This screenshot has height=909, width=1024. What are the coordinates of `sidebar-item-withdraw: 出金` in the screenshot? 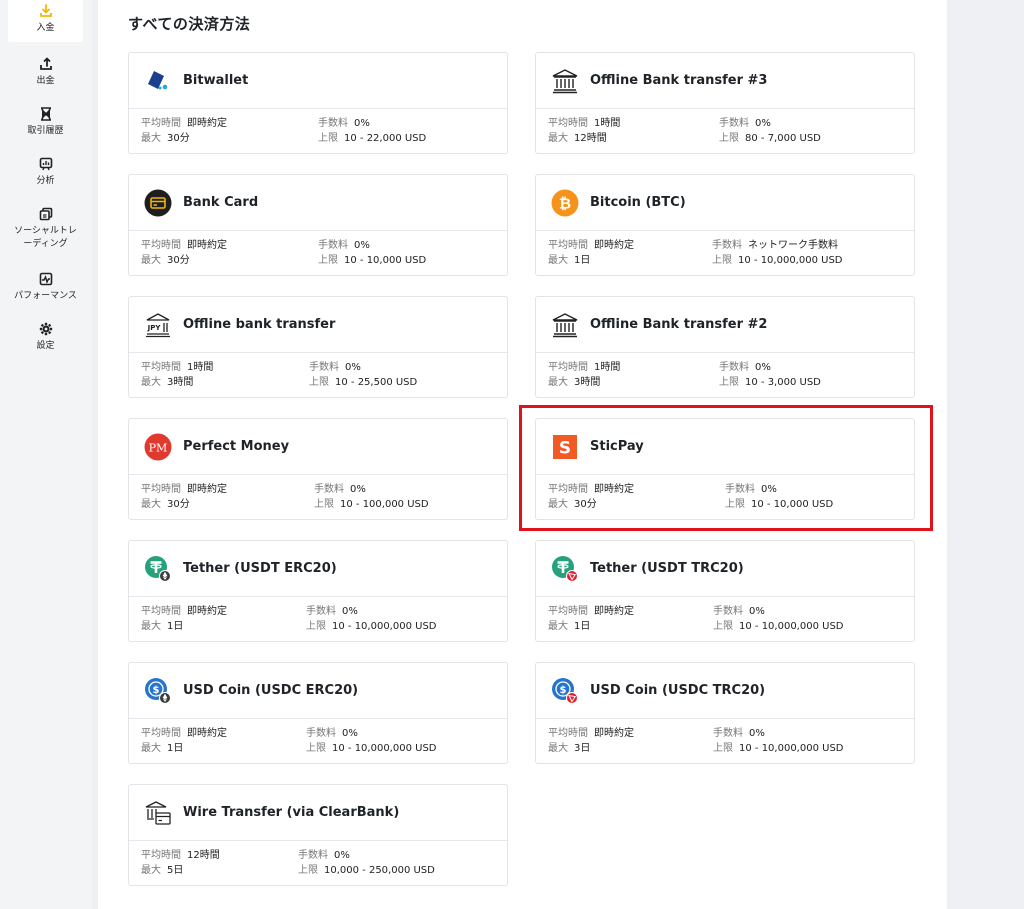 It's located at (45, 72).